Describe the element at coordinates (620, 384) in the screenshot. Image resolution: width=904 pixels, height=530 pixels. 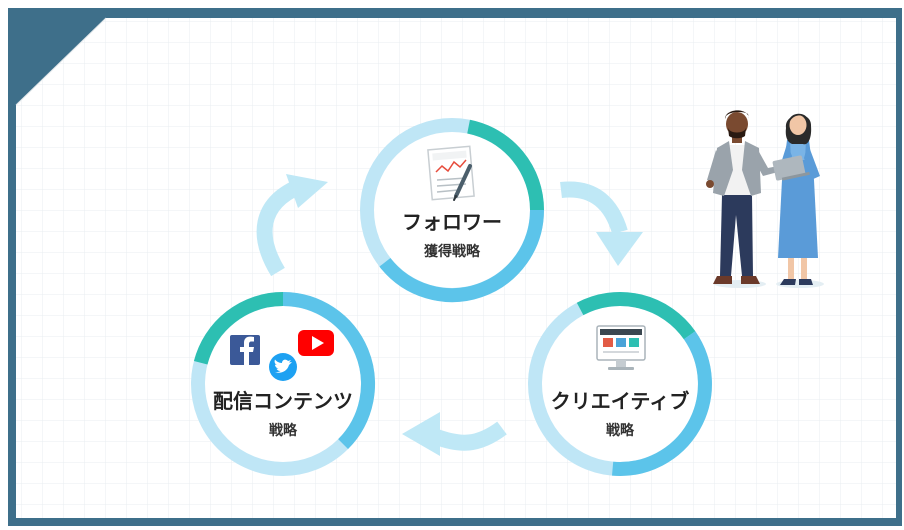
I see `cycle-node-creative: クリエイティブ 戦略` at that location.